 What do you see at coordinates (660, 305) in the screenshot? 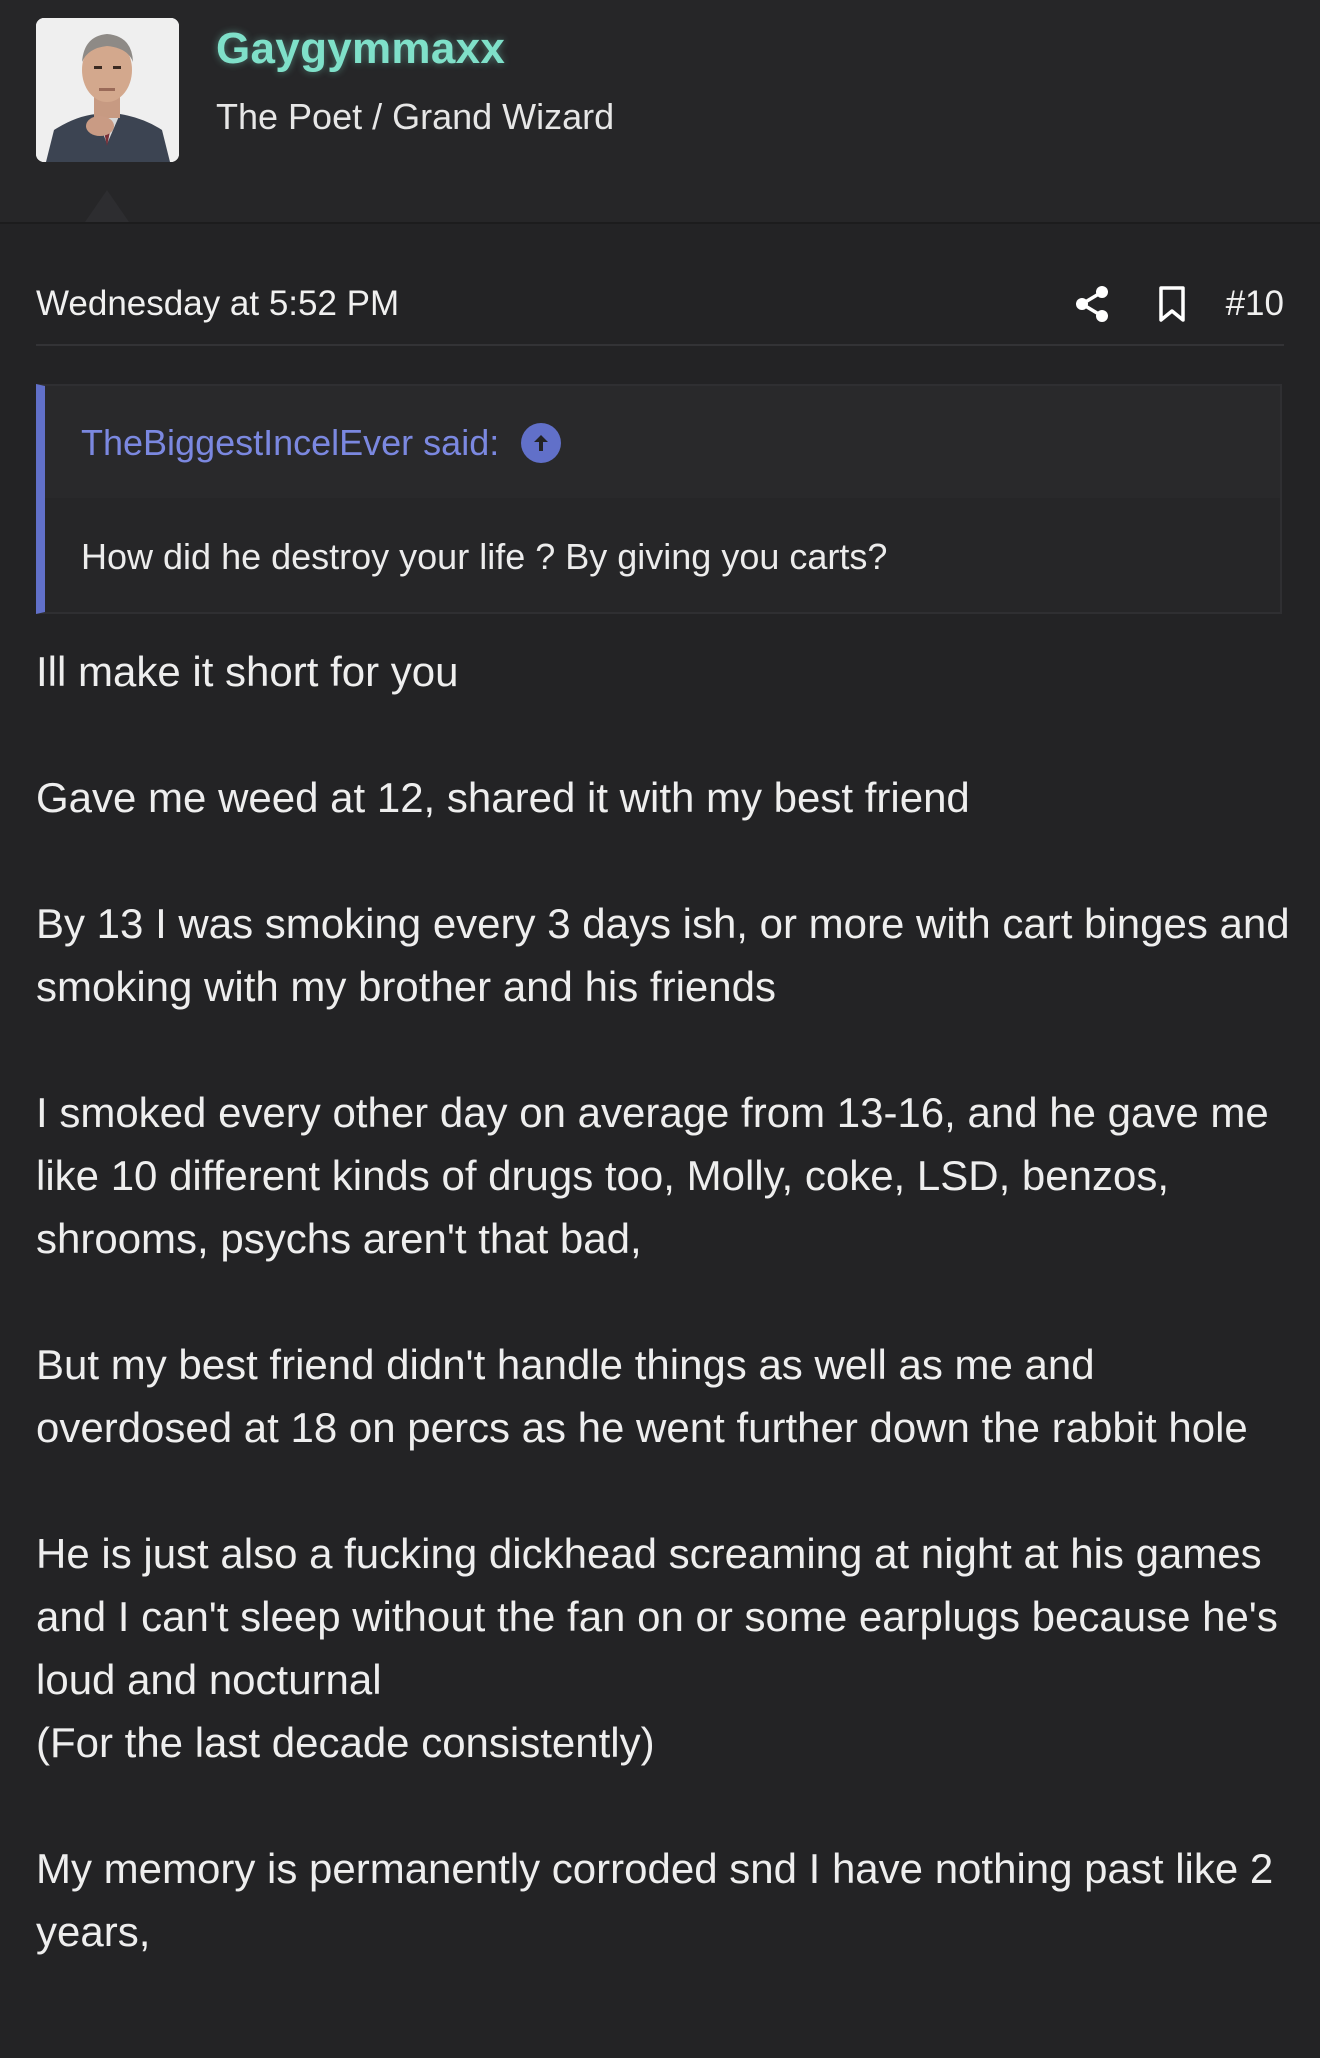
I see `post-meta: Wednesday at 5:52 PM #10` at bounding box center [660, 305].